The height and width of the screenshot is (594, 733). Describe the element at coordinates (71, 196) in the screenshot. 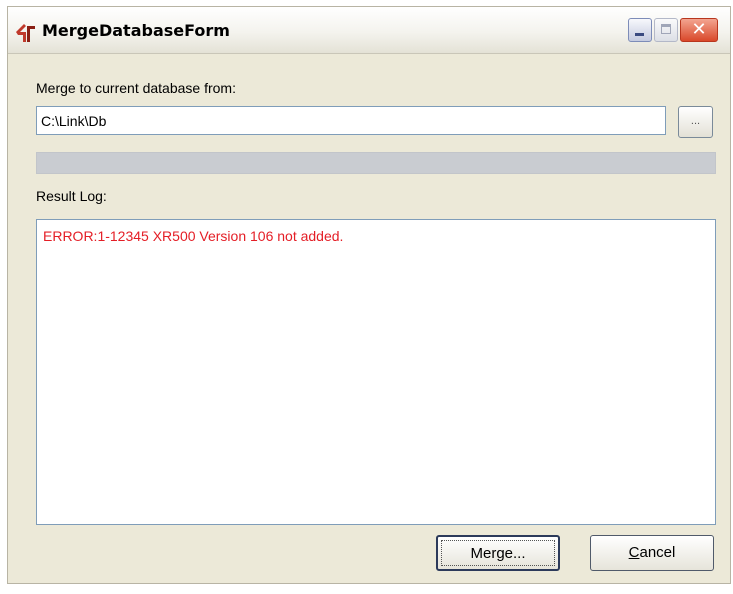

I see `result-log-label: Result Log:` at that location.